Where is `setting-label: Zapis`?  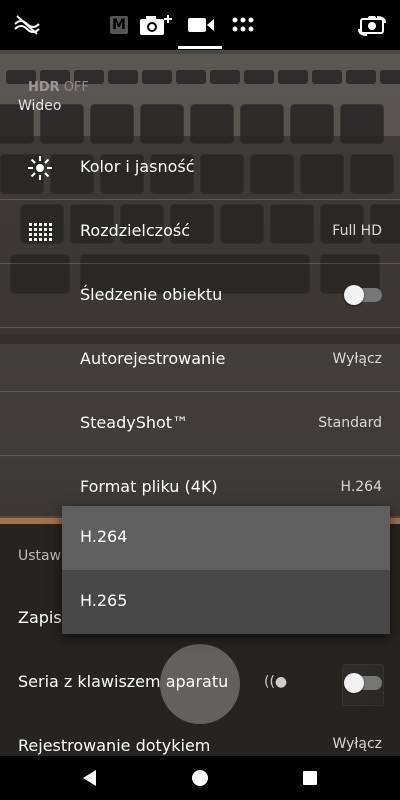
setting-label: Zapis is located at coordinates (40, 617).